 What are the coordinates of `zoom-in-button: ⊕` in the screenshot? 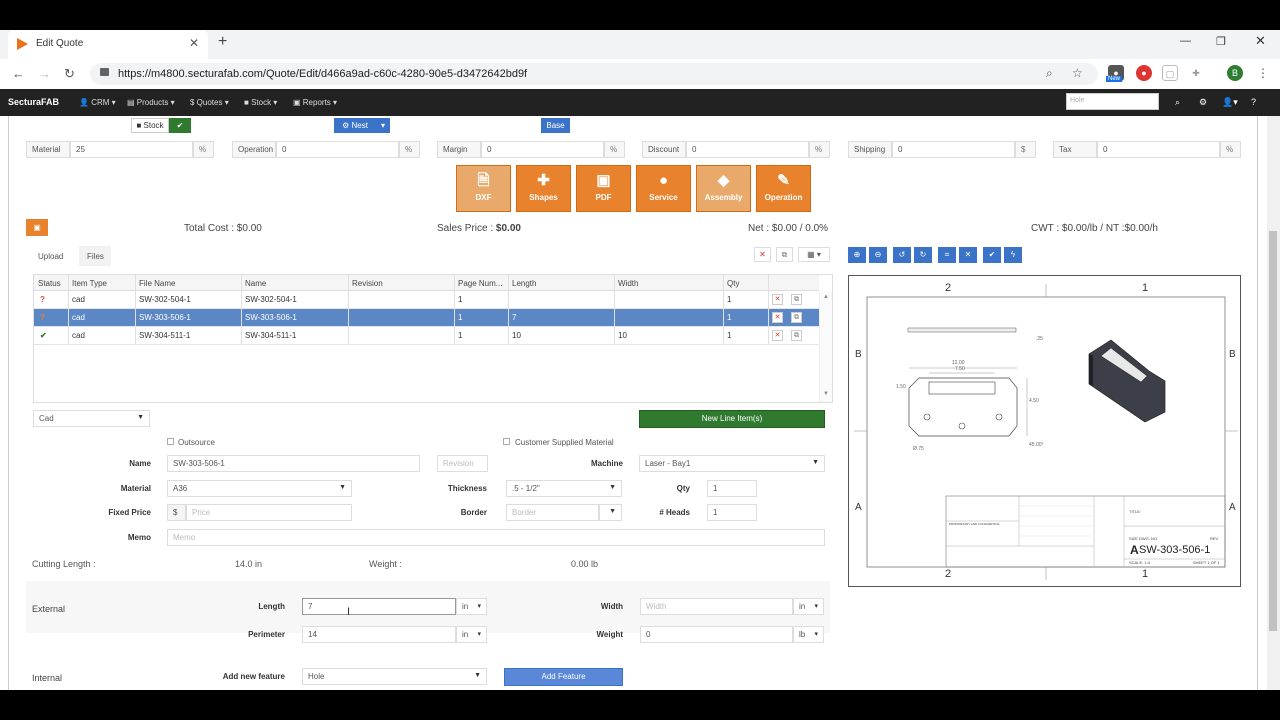 It's located at (857, 255).